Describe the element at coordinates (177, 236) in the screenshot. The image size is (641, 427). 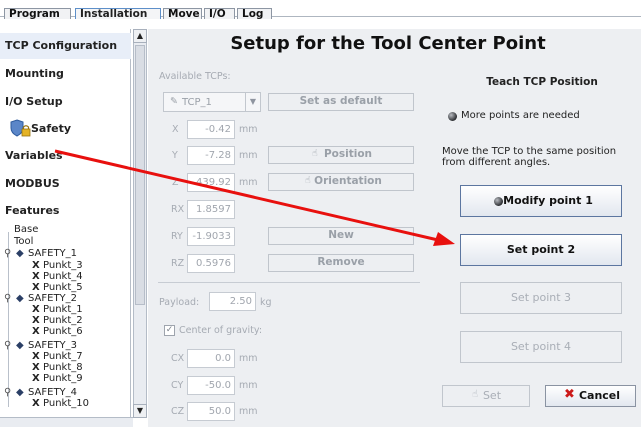
I see `ry-label: RY` at that location.